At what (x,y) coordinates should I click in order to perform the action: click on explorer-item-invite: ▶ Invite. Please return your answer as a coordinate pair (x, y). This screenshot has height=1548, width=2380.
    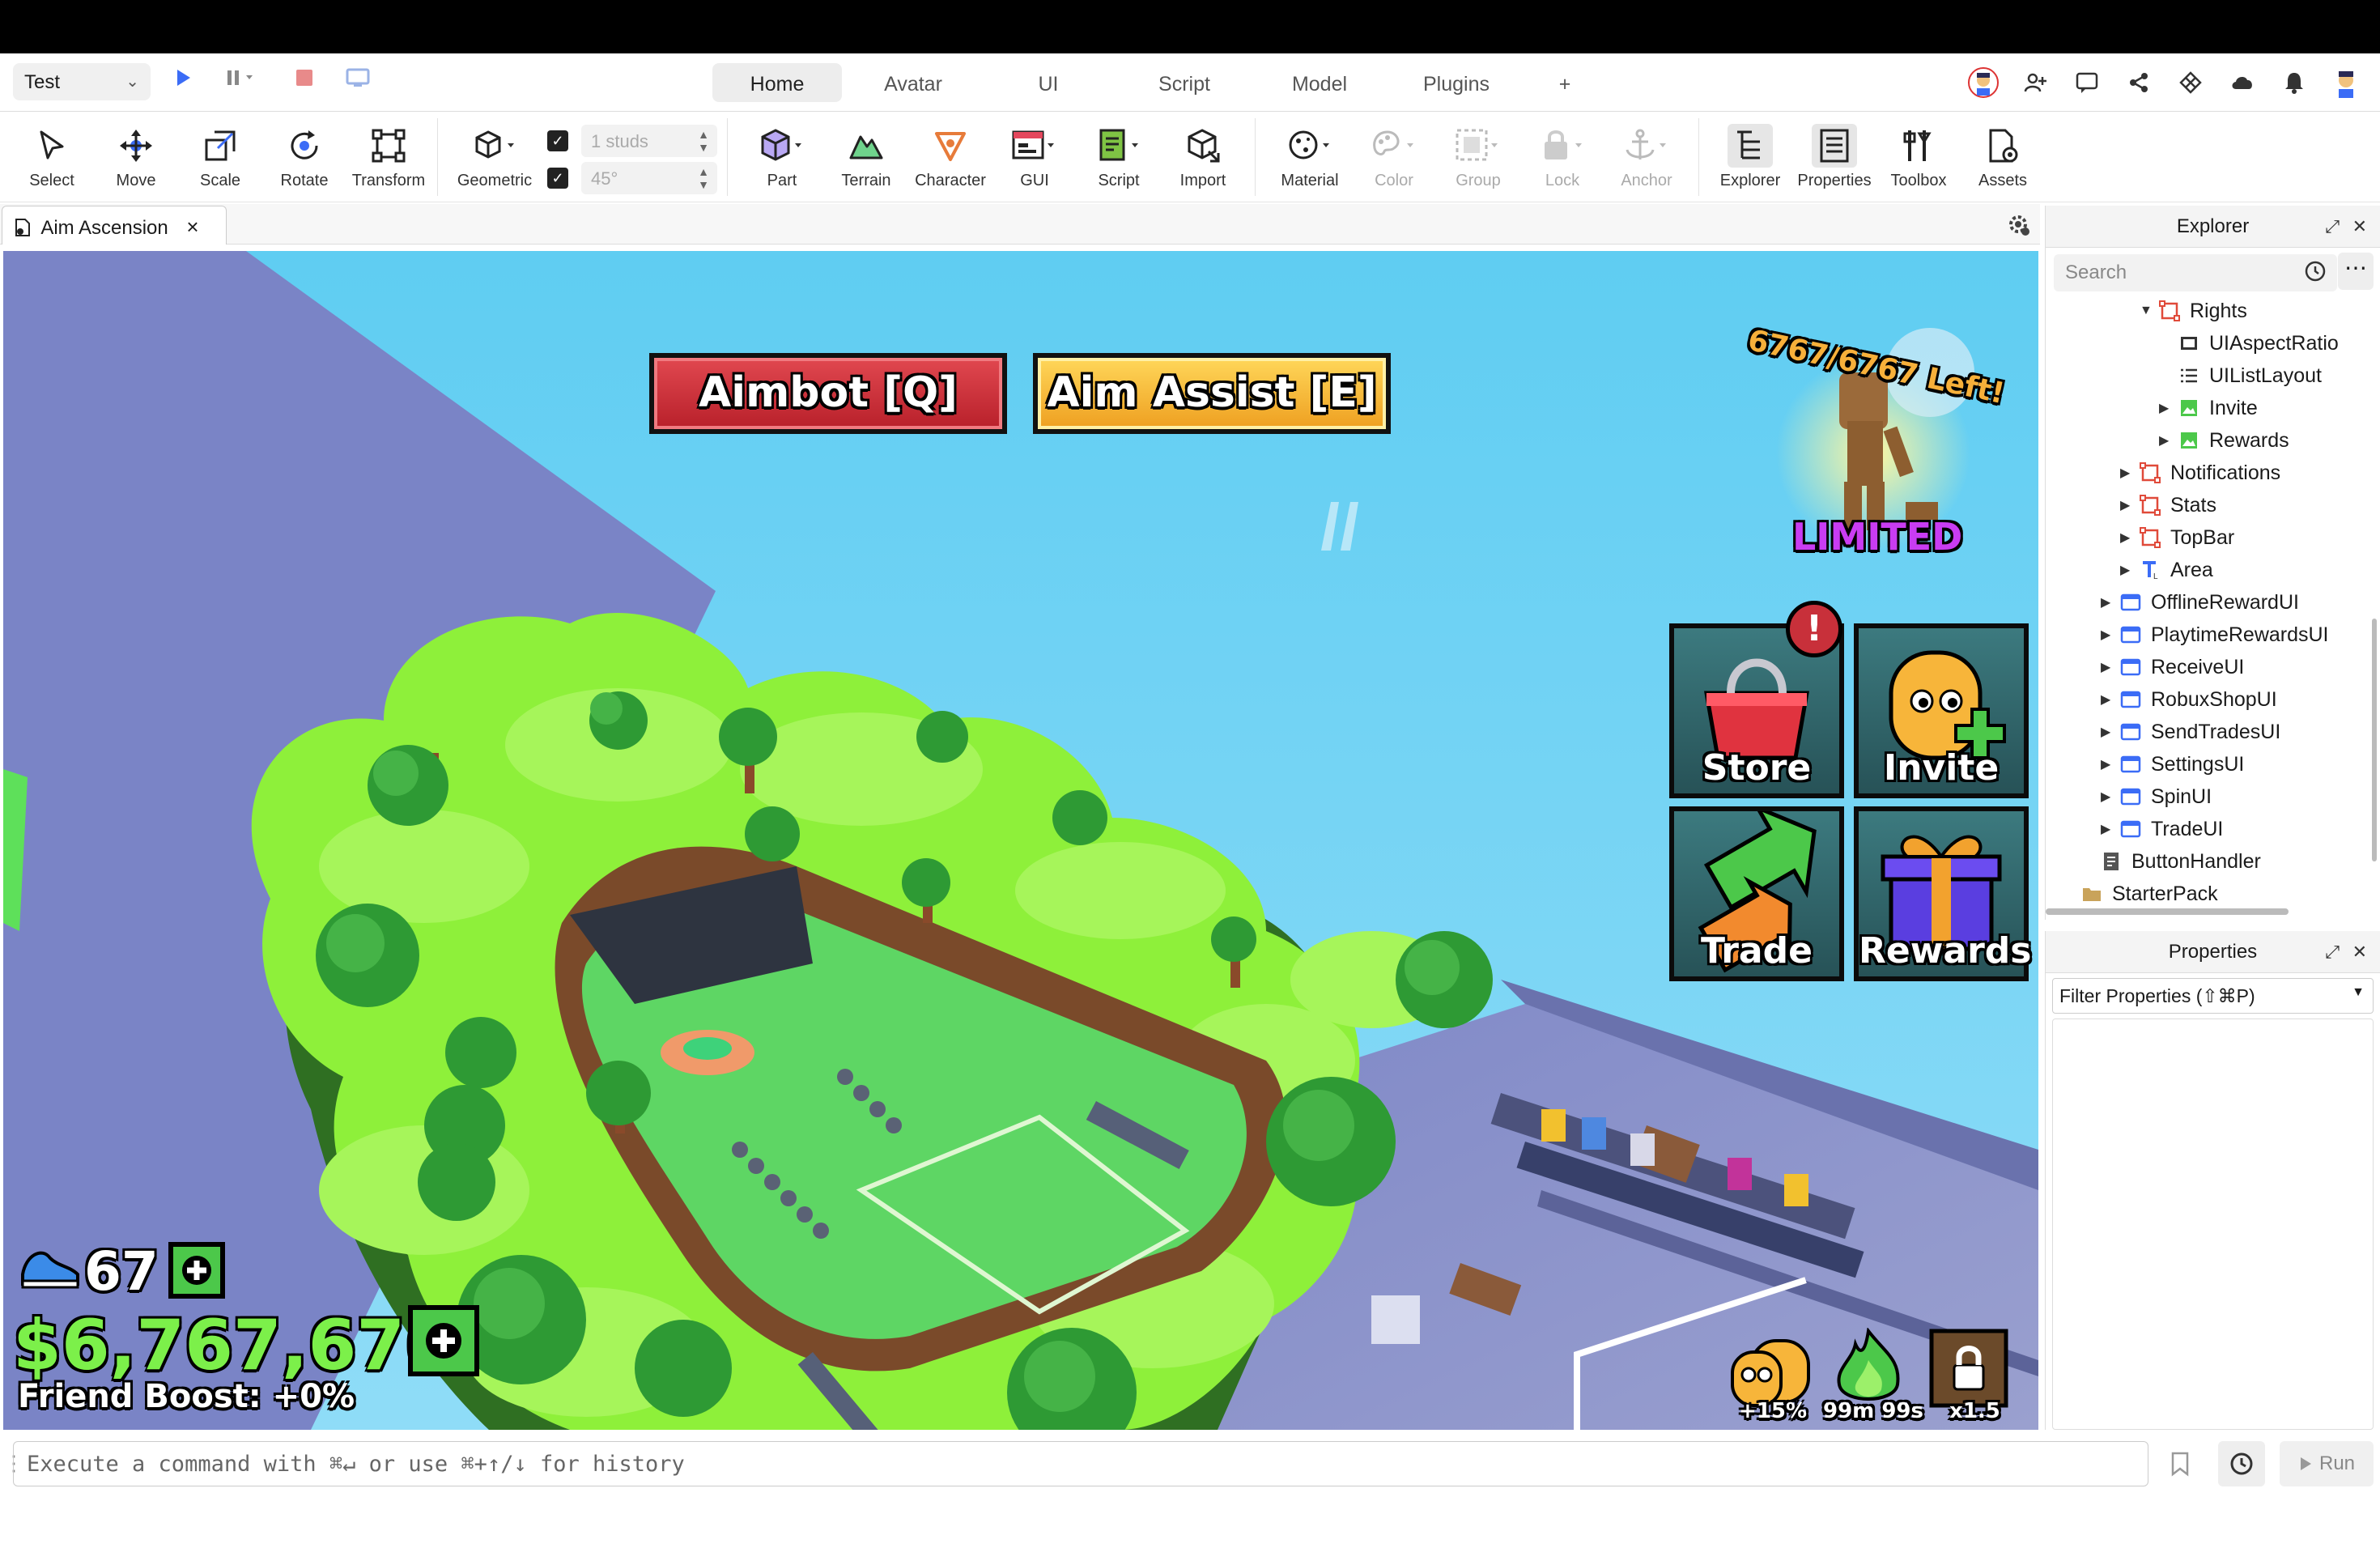
    Looking at the image, I should click on (2209, 408).